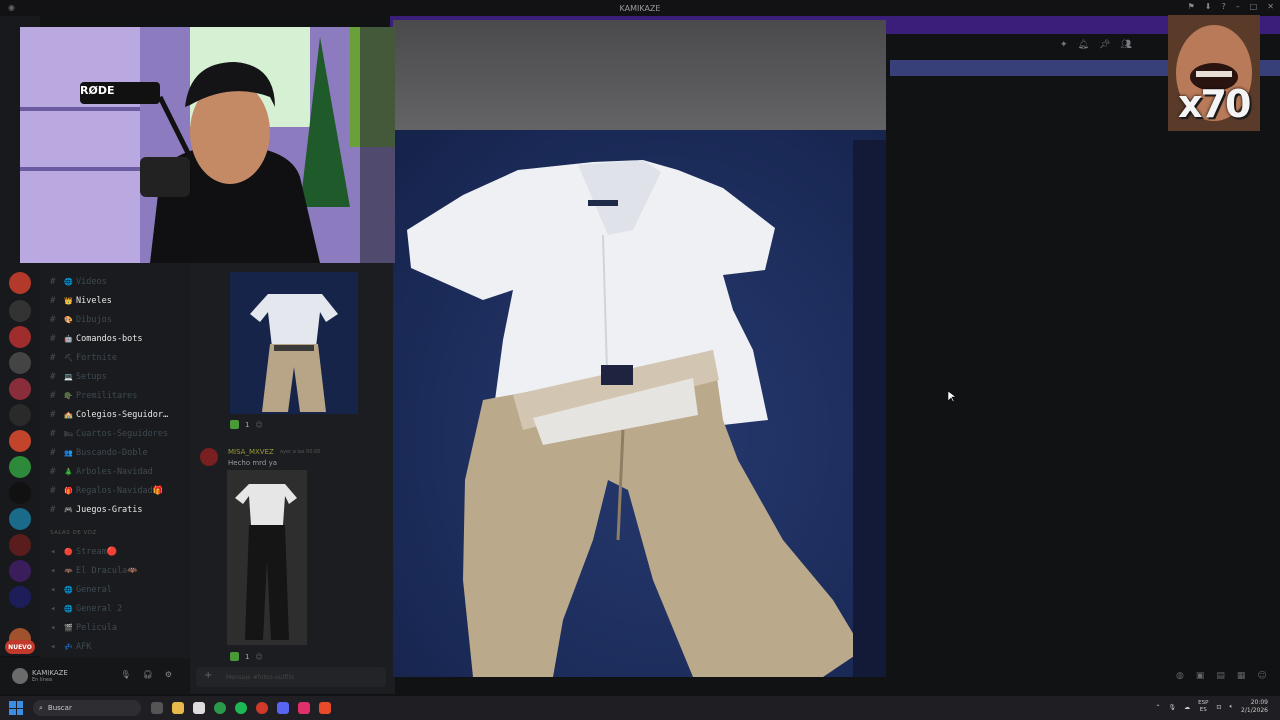 The height and width of the screenshot is (720, 1280). What do you see at coordinates (115, 471) in the screenshot?
I see `channel-item: # 🎄 Arboles-Navidad` at bounding box center [115, 471].